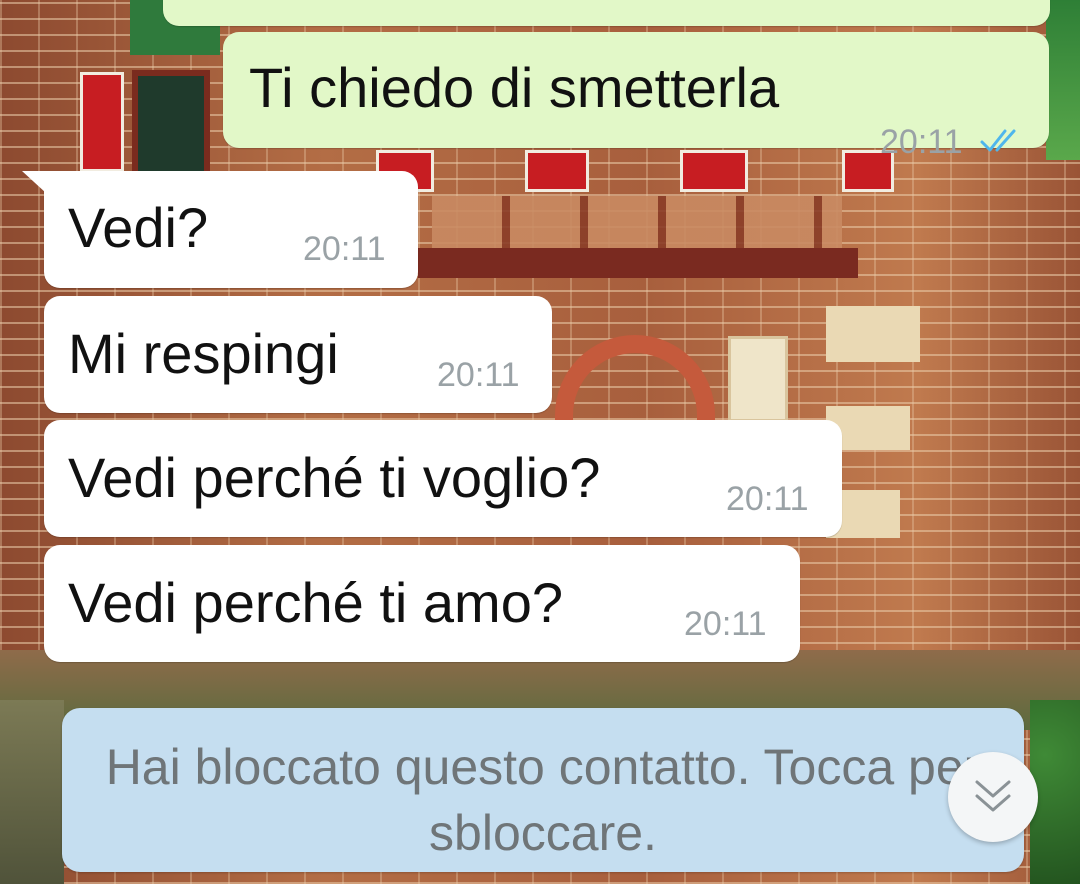 The height and width of the screenshot is (884, 1080). Describe the element at coordinates (334, 477) in the screenshot. I see `message-text: Vedi perché ti voglio?` at that location.